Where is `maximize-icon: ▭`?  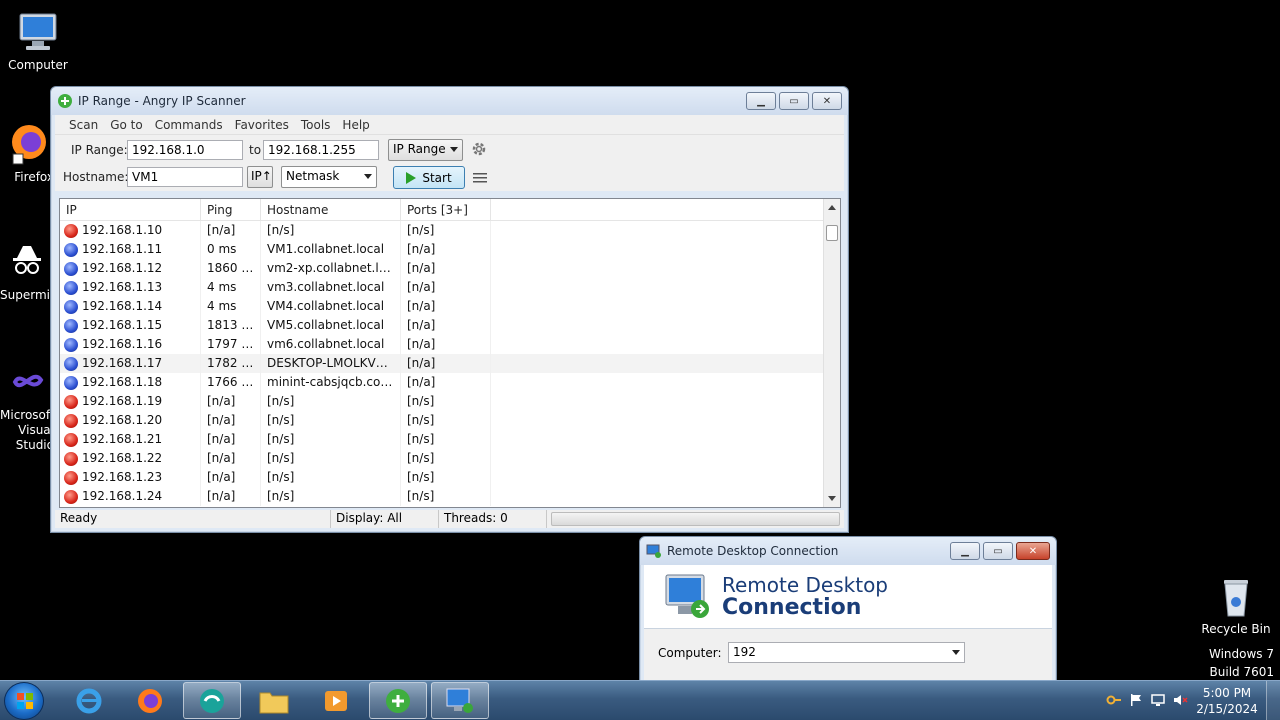 maximize-icon: ▭ is located at coordinates (794, 101).